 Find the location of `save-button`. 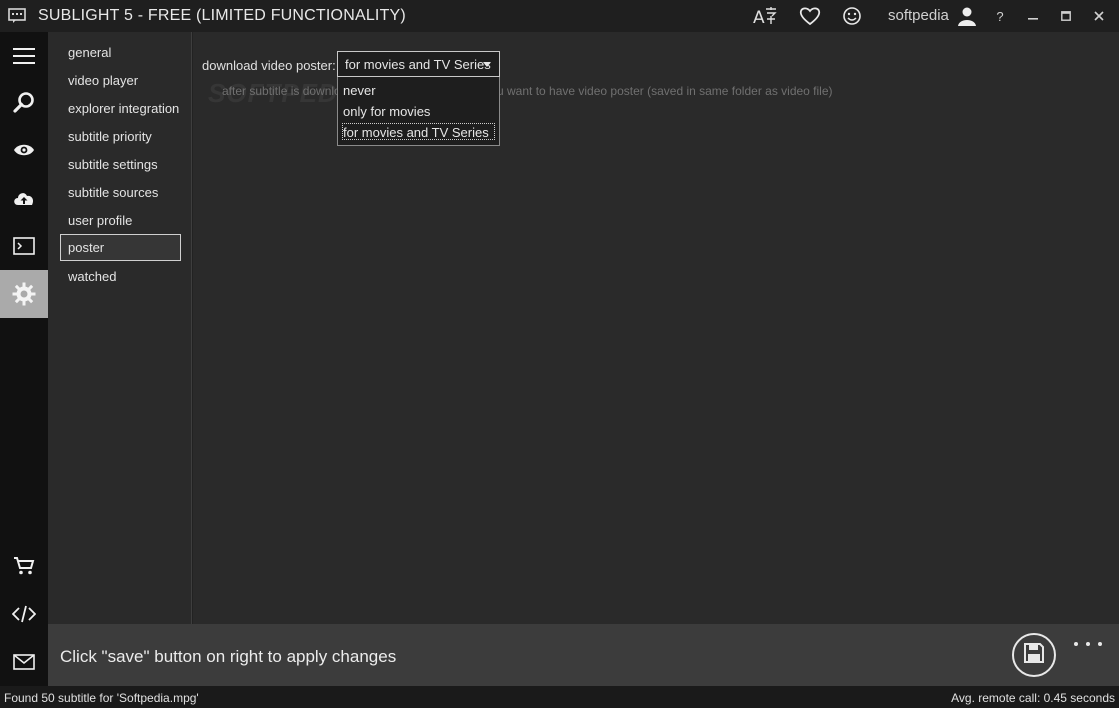

save-button is located at coordinates (1034, 655).